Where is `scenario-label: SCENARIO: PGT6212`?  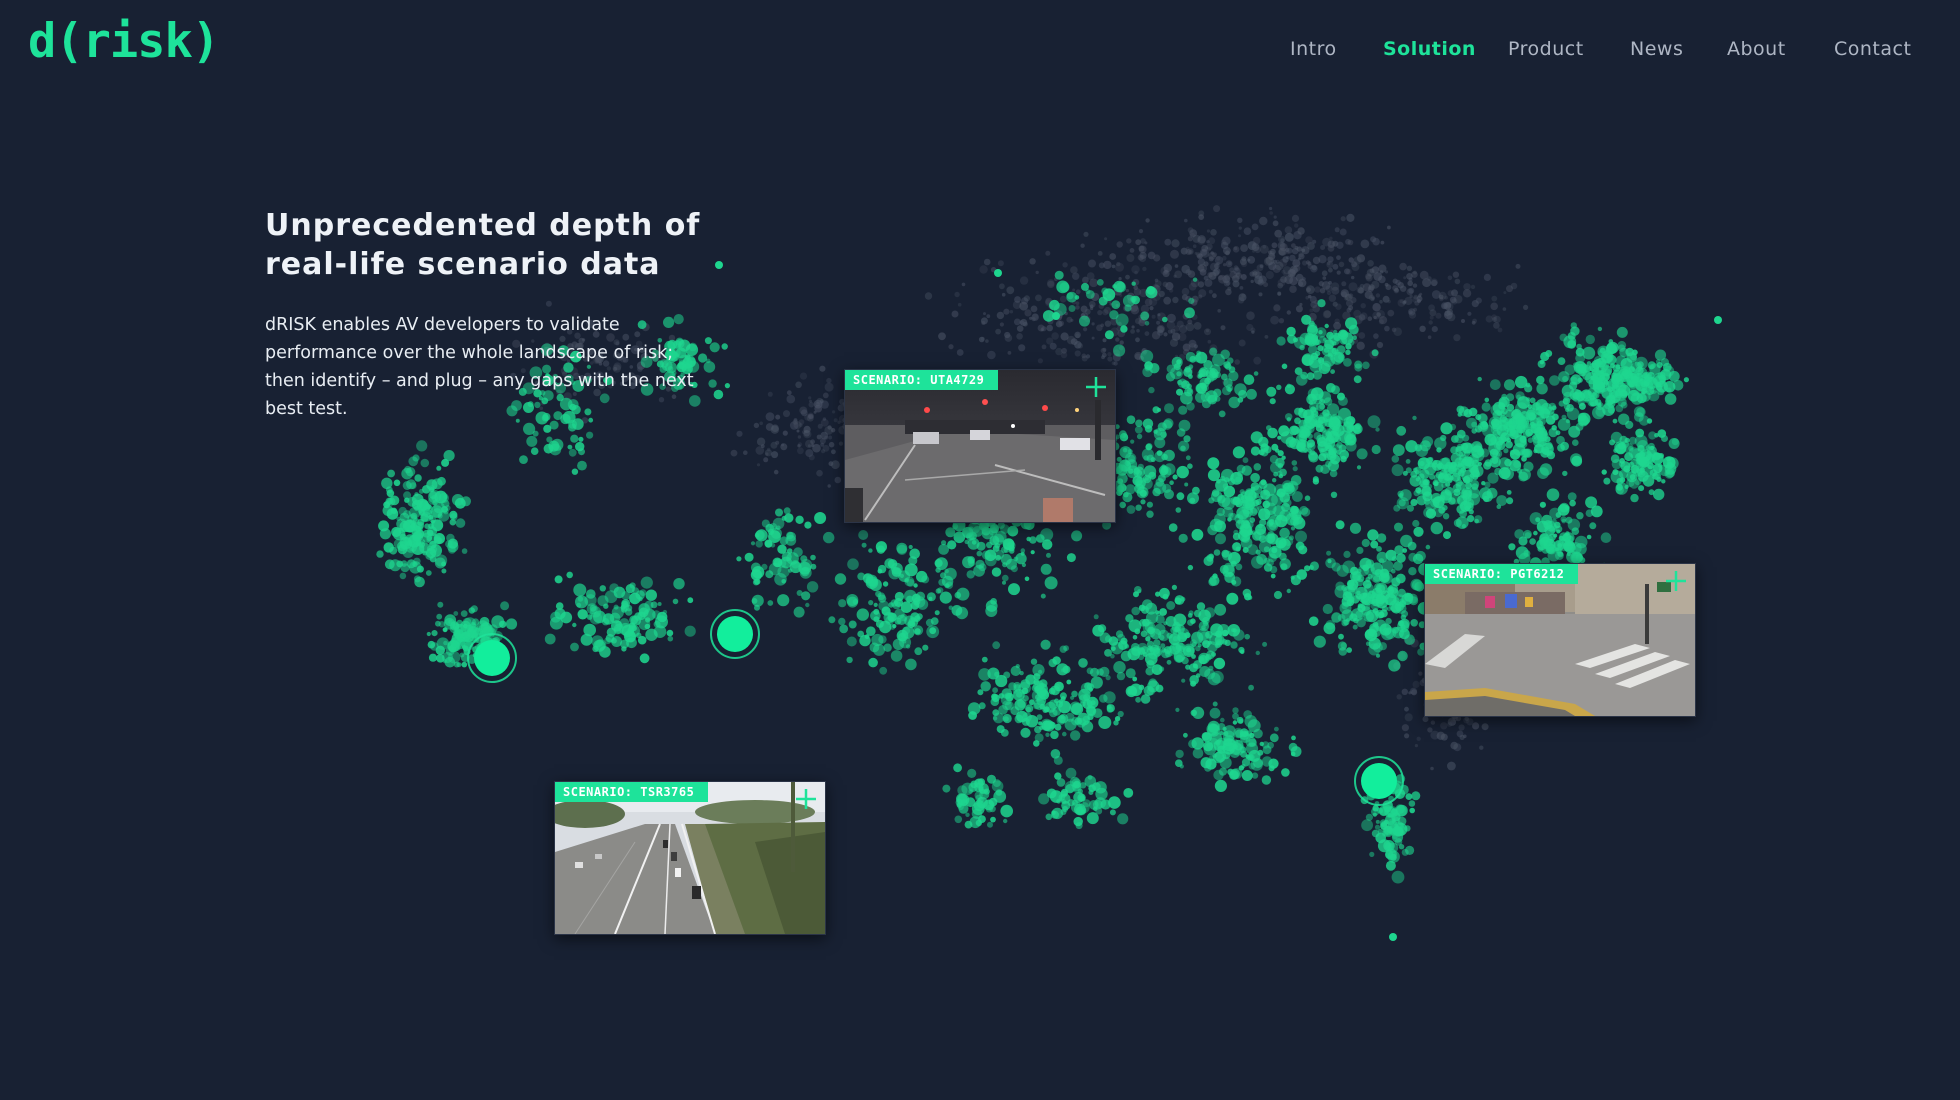 scenario-label: SCENARIO: PGT6212 is located at coordinates (1502, 574).